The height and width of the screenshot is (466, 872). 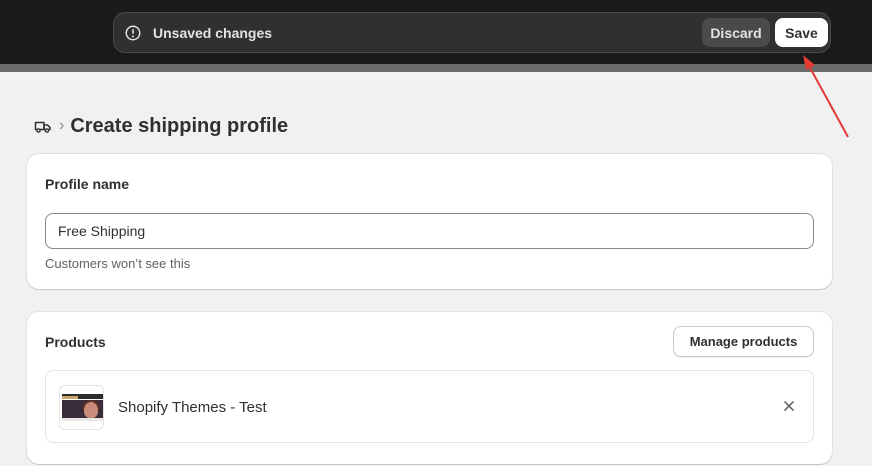 What do you see at coordinates (472, 32) in the screenshot?
I see `contextual-save-bar: Unsaved changes Discard Save` at bounding box center [472, 32].